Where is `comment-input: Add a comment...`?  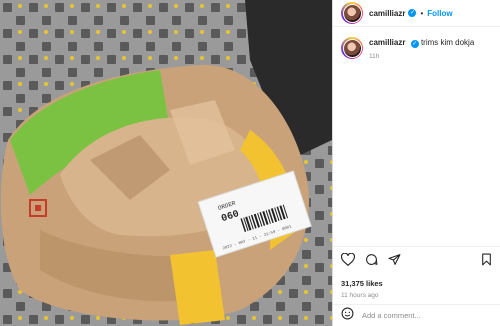
comment-input: Add a comment... is located at coordinates (391, 315).